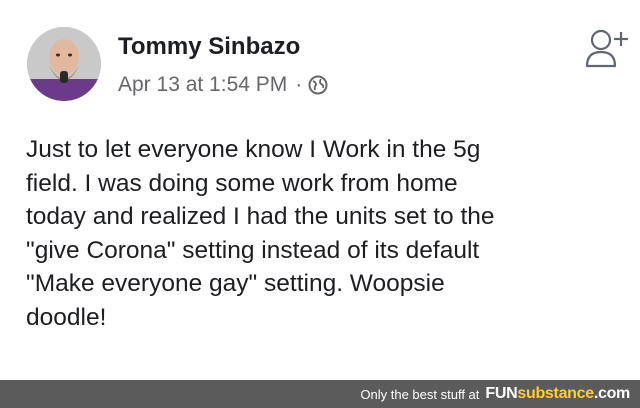 The width and height of the screenshot is (640, 408). I want to click on globe-icon, so click(318, 85).